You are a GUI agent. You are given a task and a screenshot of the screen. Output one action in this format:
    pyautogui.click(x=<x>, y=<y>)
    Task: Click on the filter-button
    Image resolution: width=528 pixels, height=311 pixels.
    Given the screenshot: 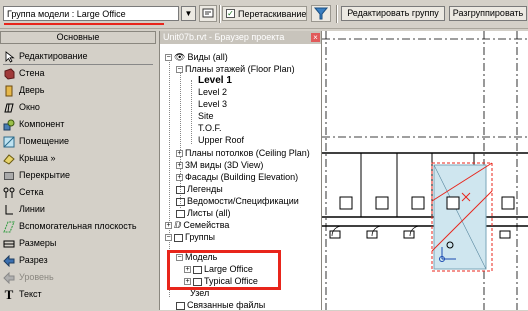 What is the action you would take?
    pyautogui.click(x=321, y=13)
    